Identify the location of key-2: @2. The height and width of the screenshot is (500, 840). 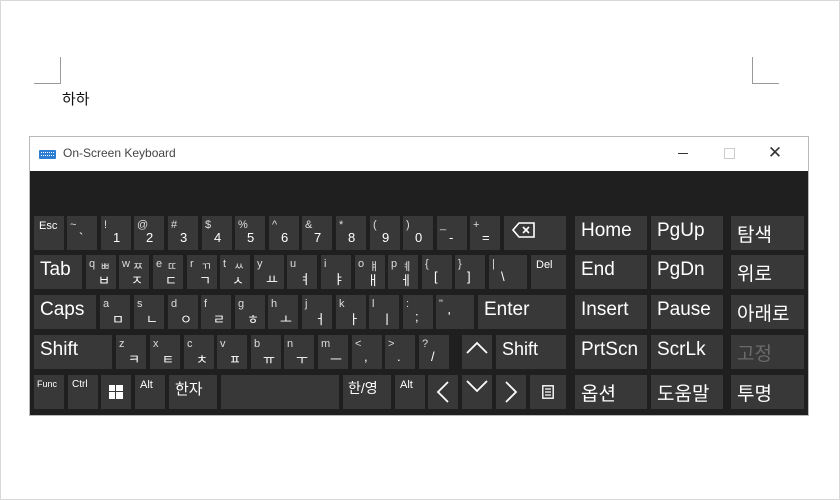
(149, 233).